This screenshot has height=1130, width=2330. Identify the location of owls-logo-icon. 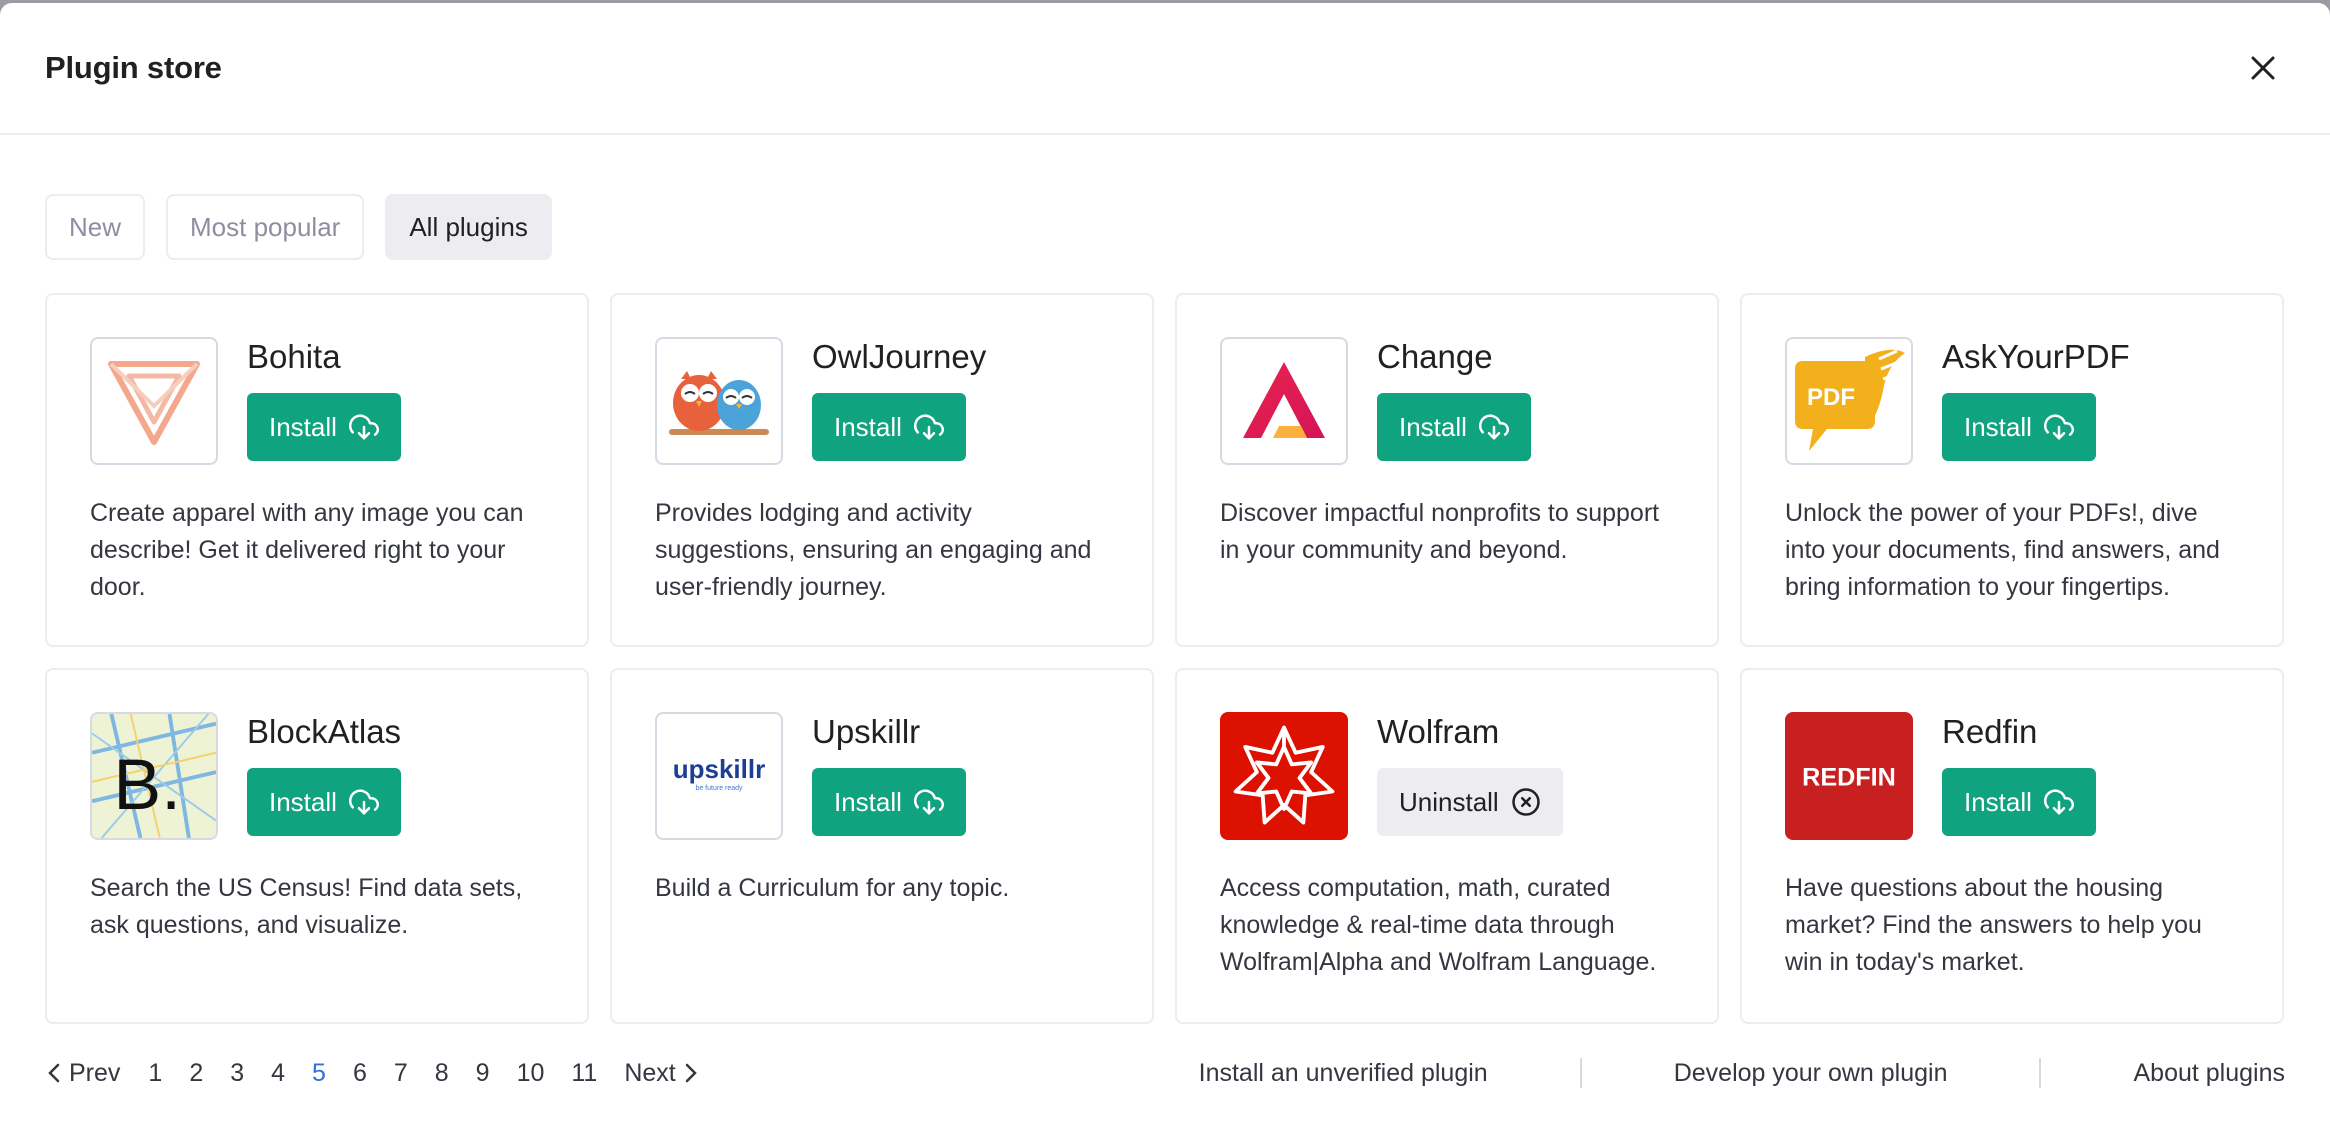
(719, 401).